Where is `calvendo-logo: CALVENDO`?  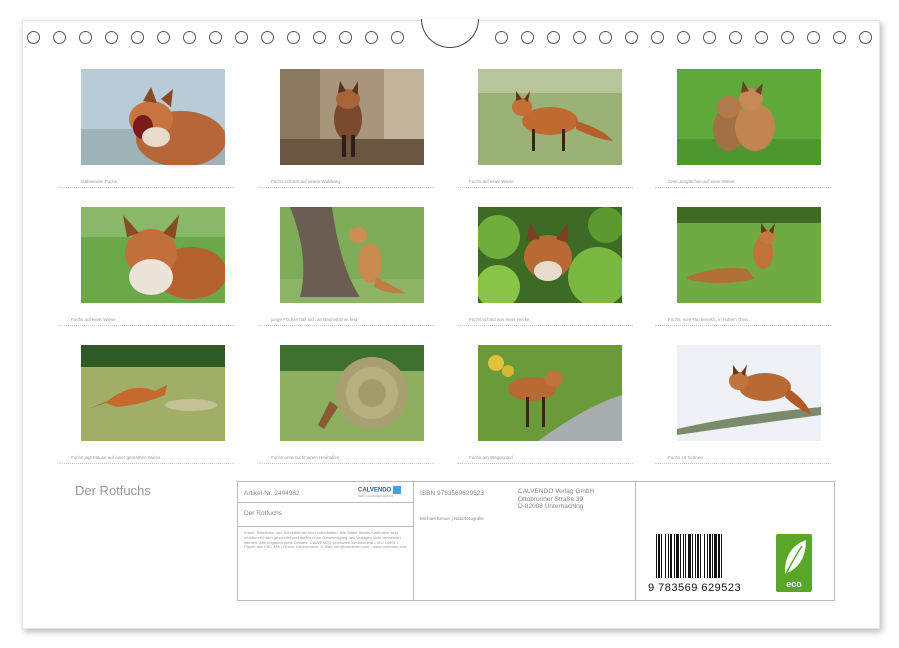
calvendo-logo: CALVENDO is located at coordinates (380, 490).